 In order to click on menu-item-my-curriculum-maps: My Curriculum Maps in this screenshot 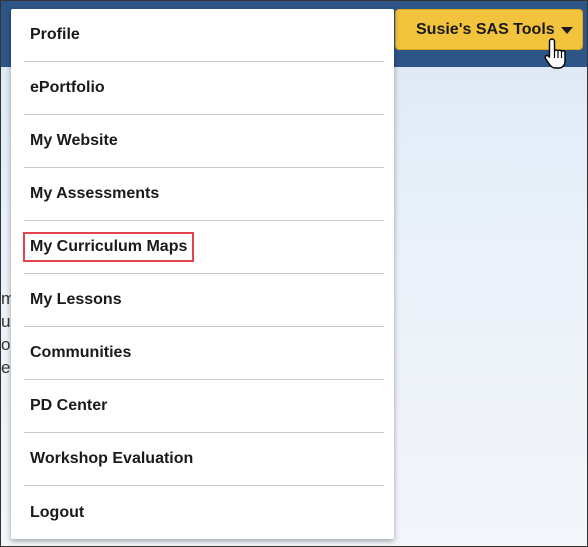, I will do `click(203, 247)`.